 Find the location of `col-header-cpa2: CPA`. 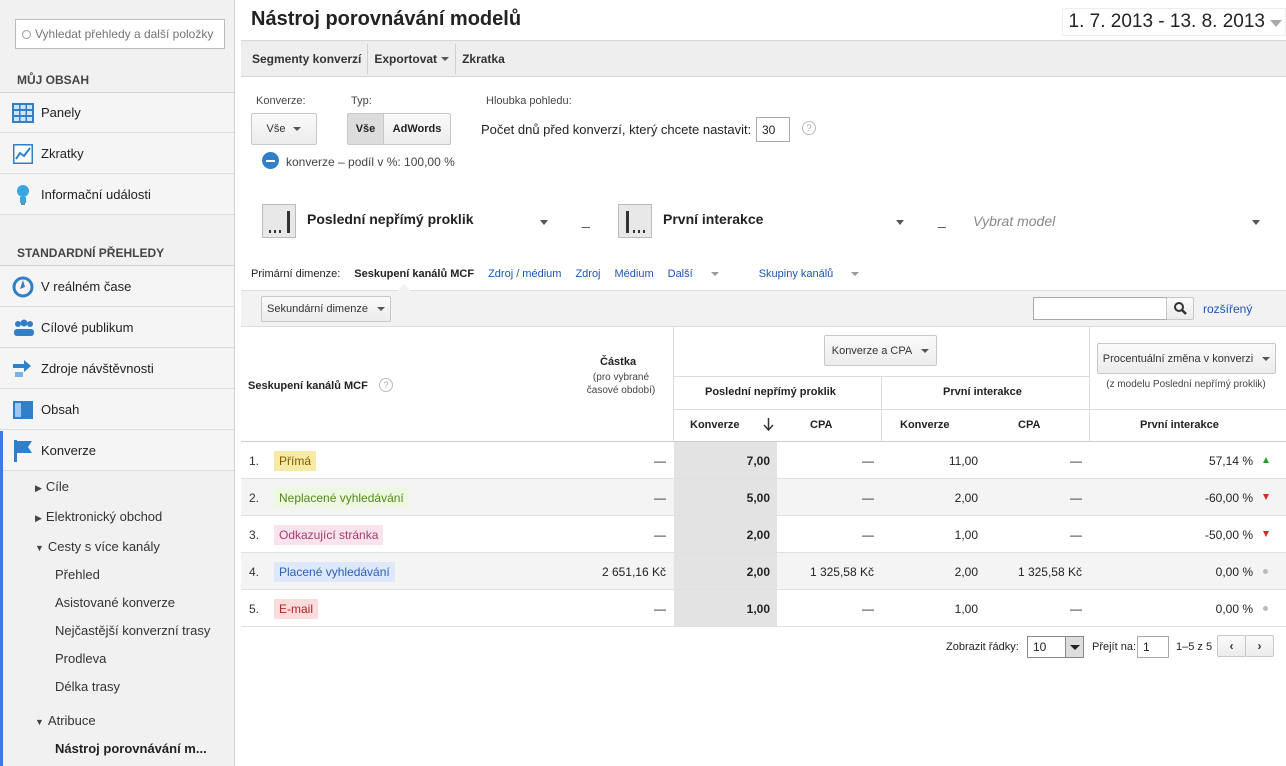

col-header-cpa2: CPA is located at coordinates (1029, 425).